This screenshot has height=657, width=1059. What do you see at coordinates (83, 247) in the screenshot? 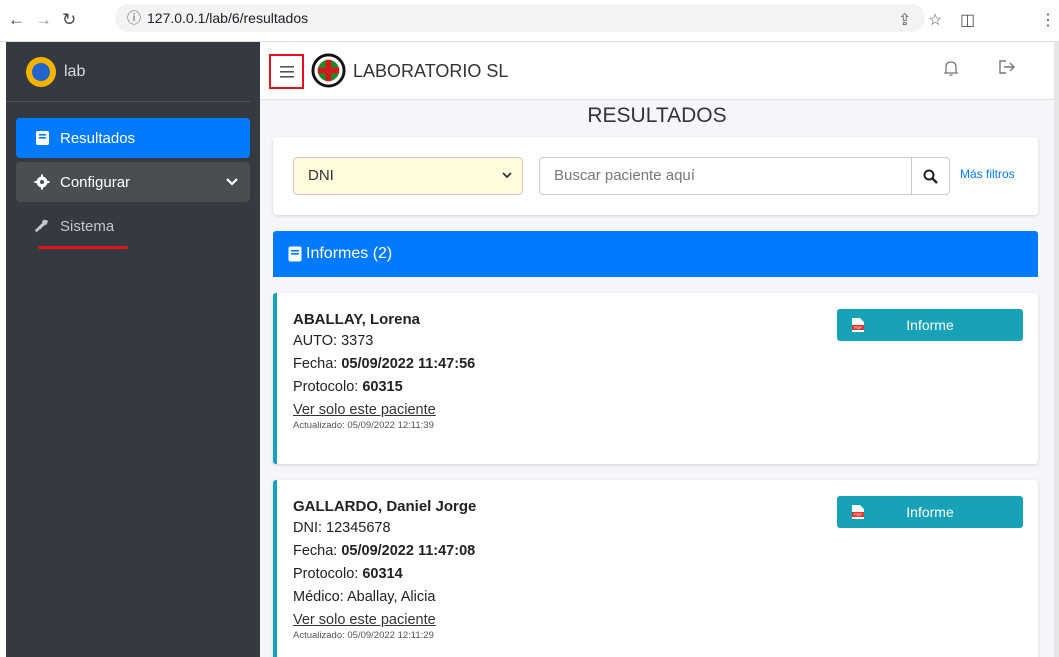
I see `highlight-underline` at bounding box center [83, 247].